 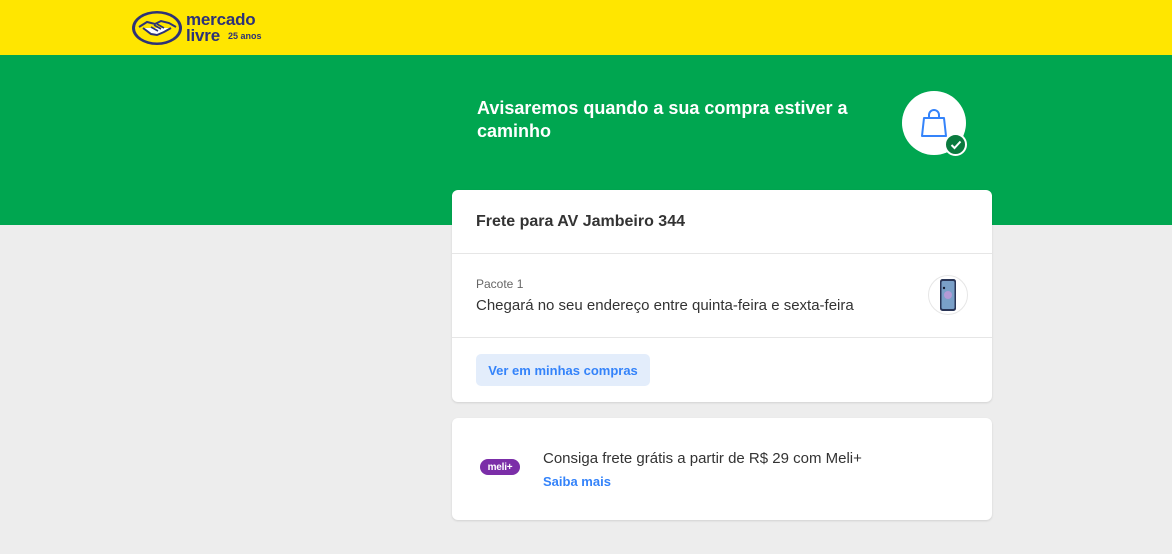 I want to click on smartphone-icon, so click(x=948, y=295).